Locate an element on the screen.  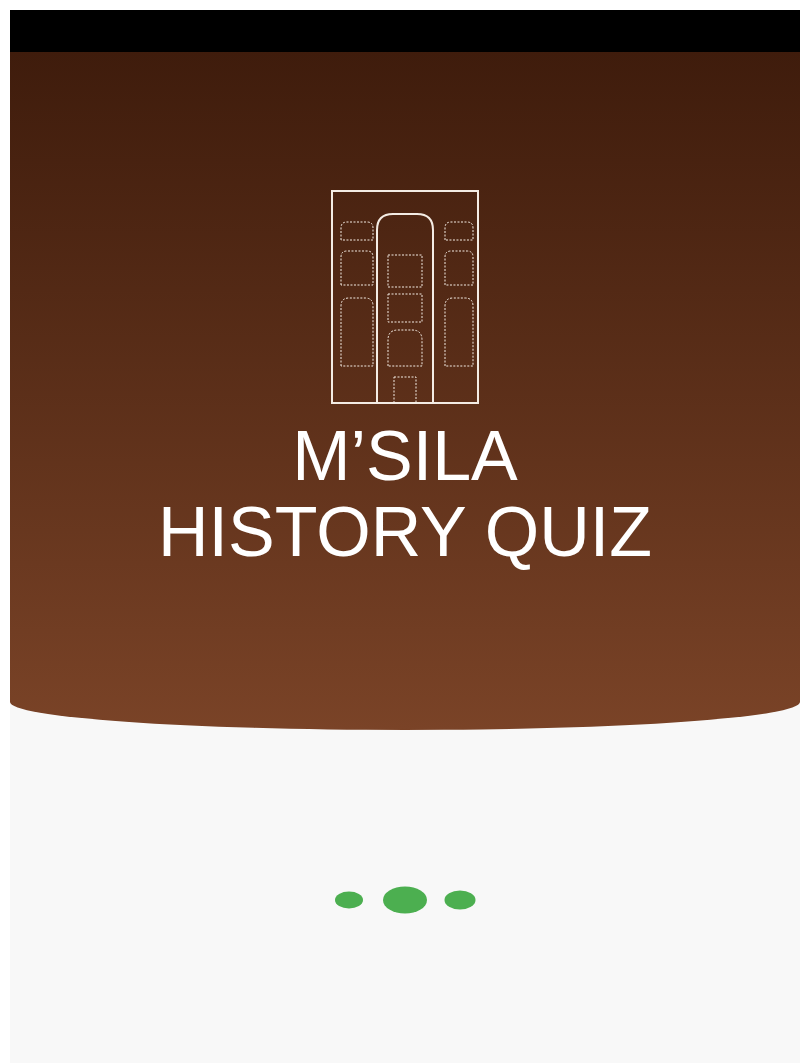
app-title: M’SILA is located at coordinates (405, 456).